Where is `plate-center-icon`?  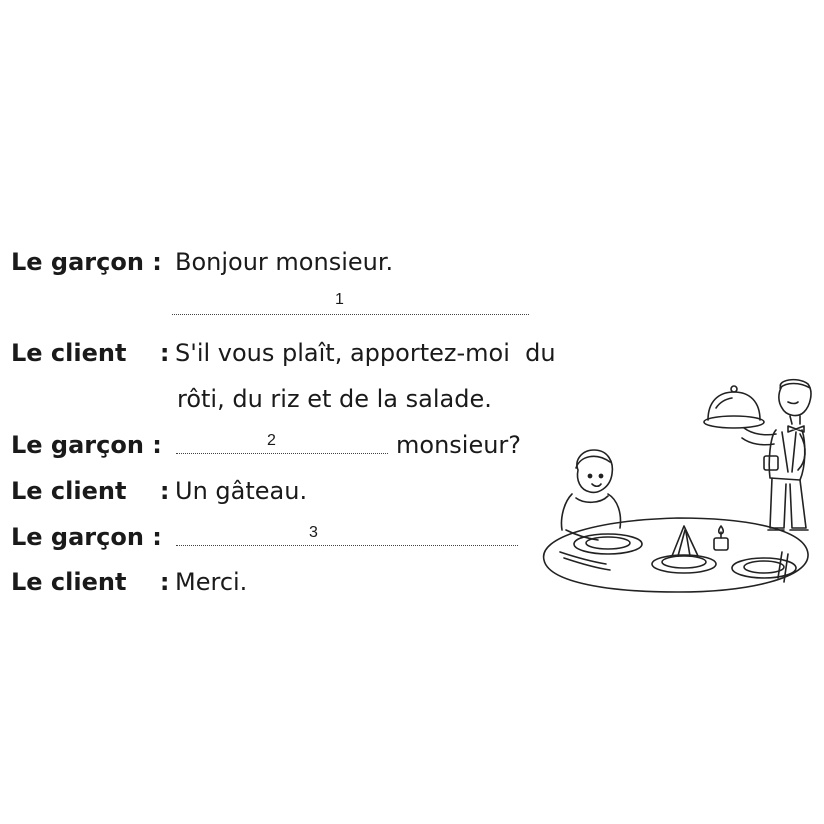
plate-center-icon is located at coordinates (684, 549).